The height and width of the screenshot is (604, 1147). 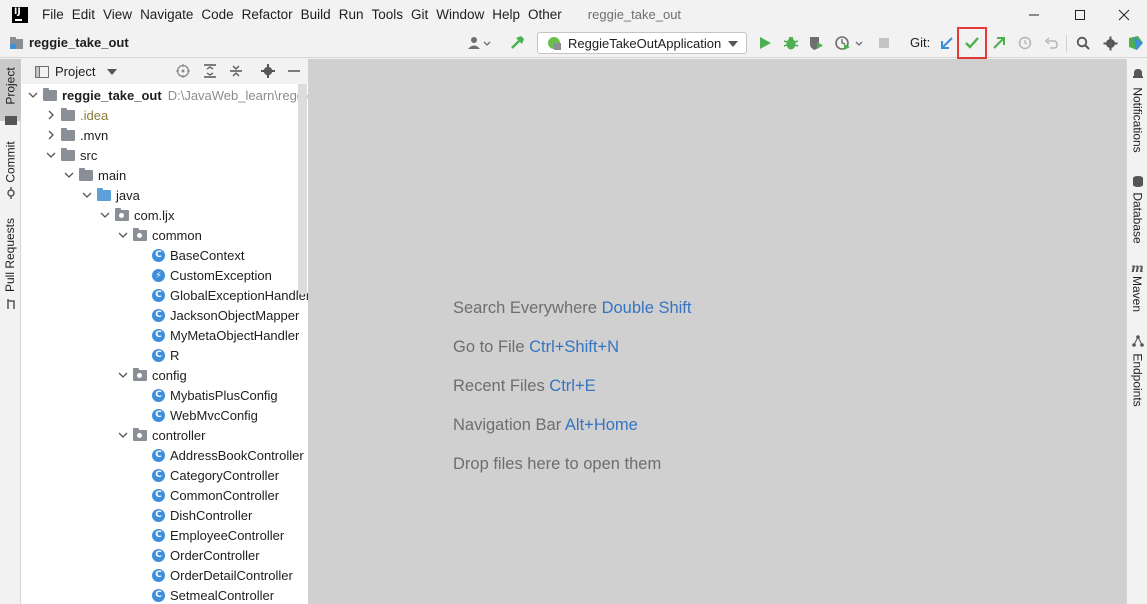 What do you see at coordinates (83, 14) in the screenshot?
I see `menu-edit: Edit` at bounding box center [83, 14].